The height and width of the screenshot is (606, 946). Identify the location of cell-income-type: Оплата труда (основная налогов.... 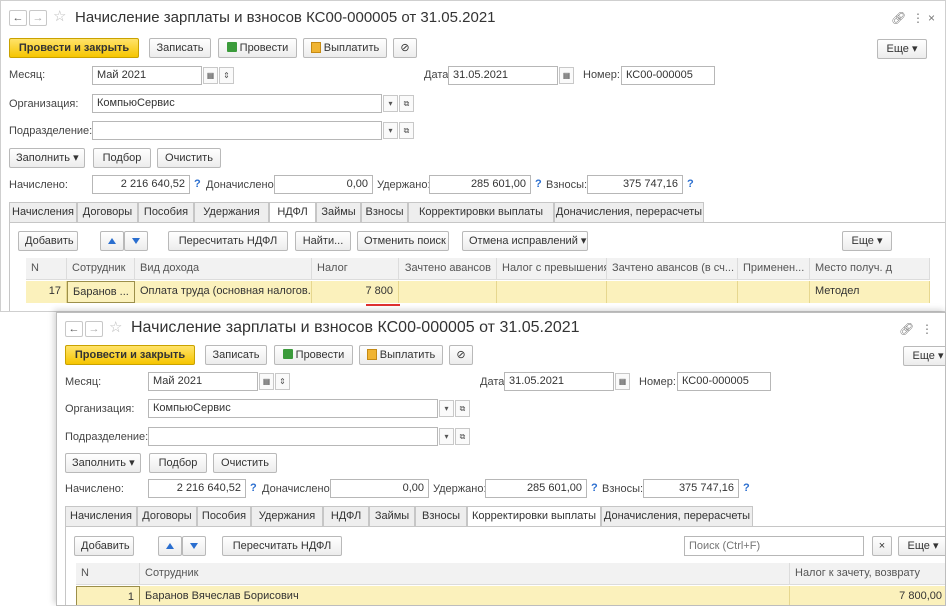
(223, 292).